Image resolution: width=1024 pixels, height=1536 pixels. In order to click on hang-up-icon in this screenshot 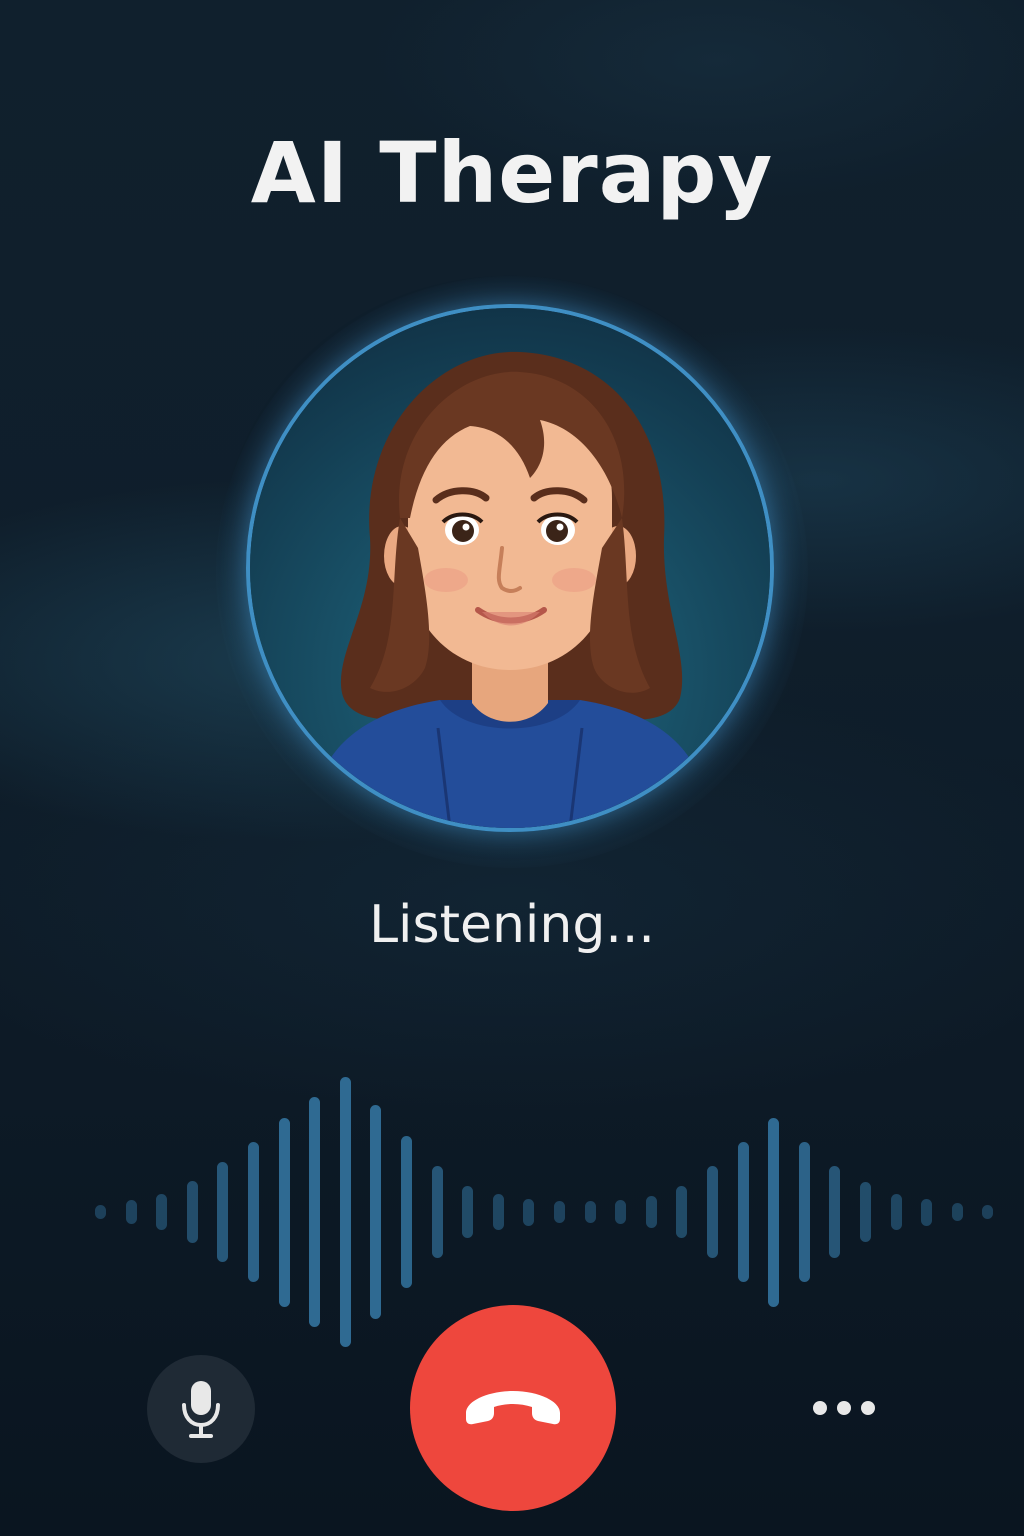, I will do `click(513, 1408)`.